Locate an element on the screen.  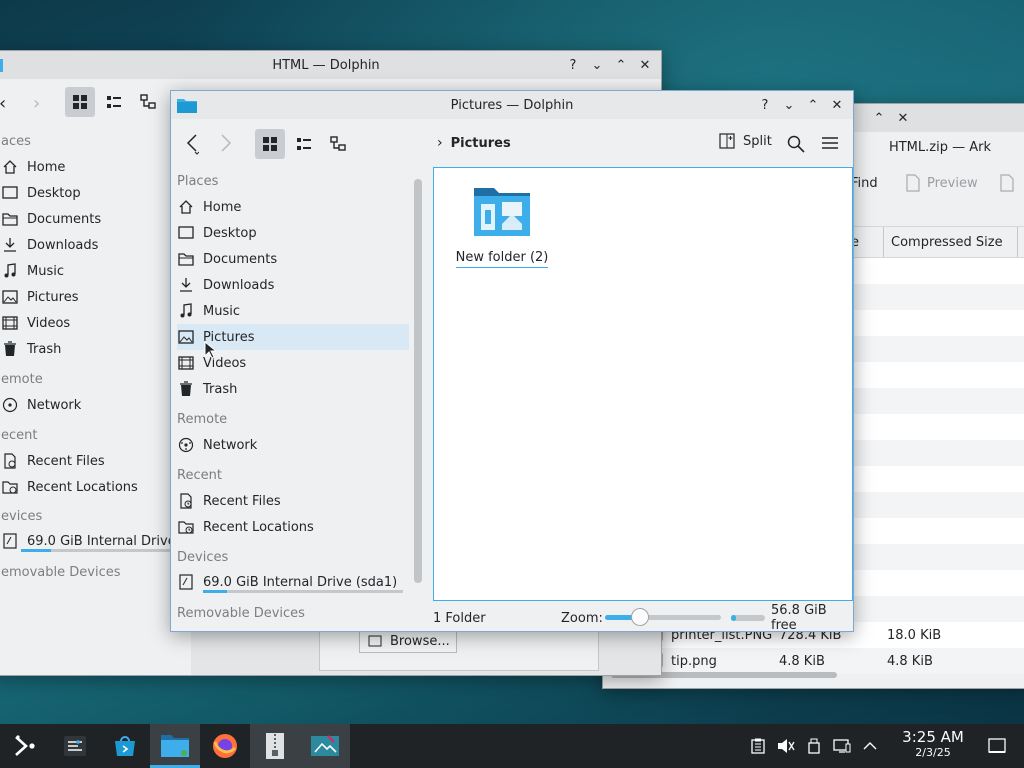
html-dolphin-toolbar: ‹ › is located at coordinates (95, 103).